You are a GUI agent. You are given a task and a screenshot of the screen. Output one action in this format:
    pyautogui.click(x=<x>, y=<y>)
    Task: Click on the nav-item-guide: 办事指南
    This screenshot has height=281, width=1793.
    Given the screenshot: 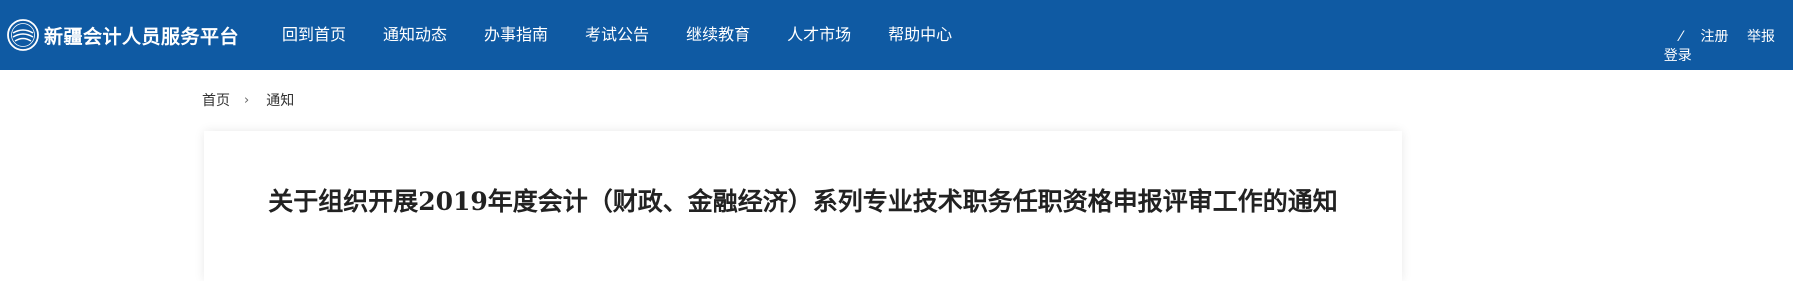 What is the action you would take?
    pyautogui.click(x=516, y=35)
    